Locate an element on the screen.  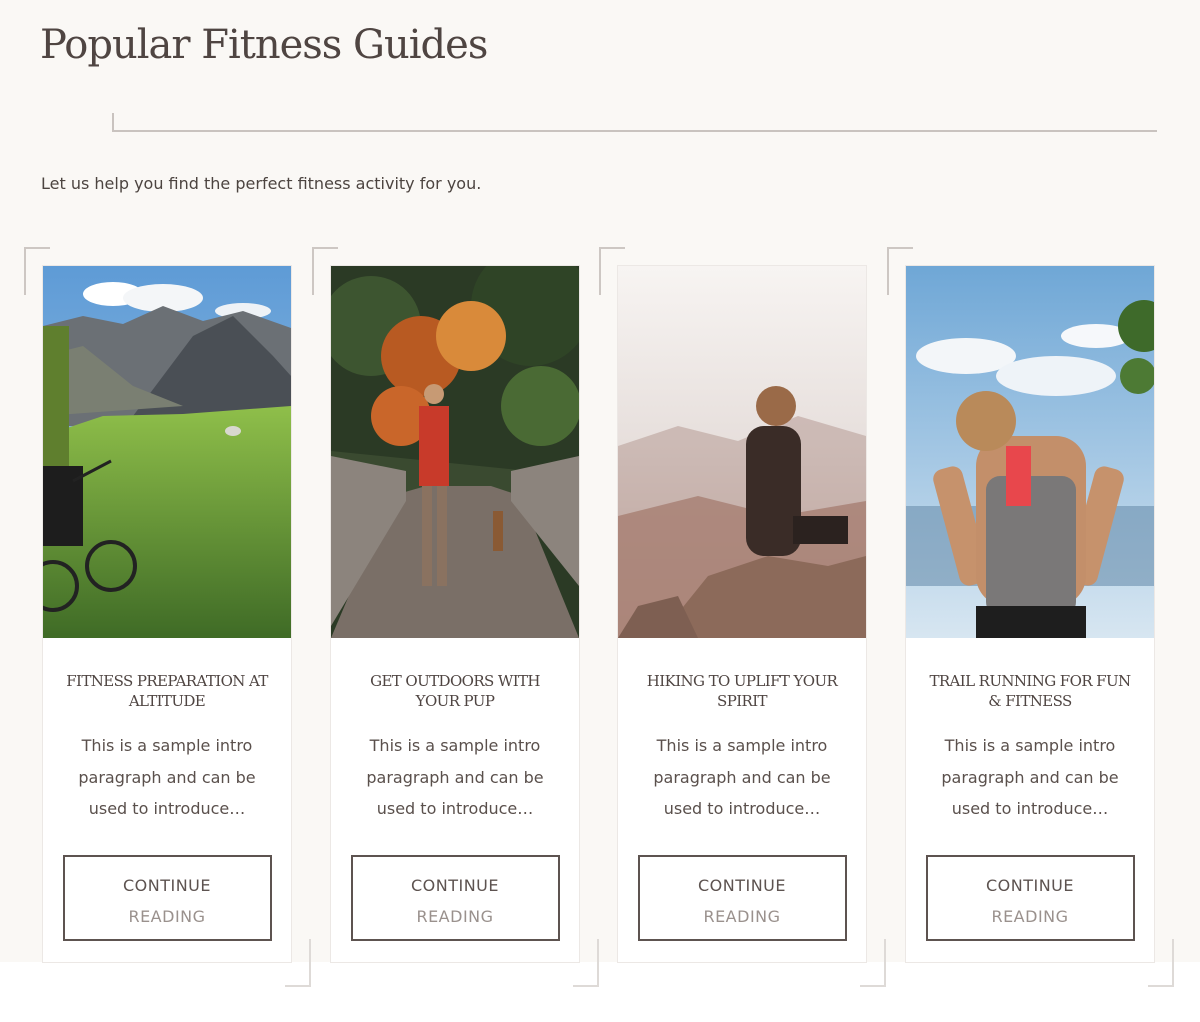
card-image-trail-runner is located at coordinates (1030, 452).